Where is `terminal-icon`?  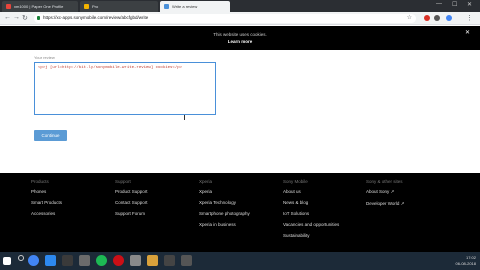 terminal-icon is located at coordinates (67, 260).